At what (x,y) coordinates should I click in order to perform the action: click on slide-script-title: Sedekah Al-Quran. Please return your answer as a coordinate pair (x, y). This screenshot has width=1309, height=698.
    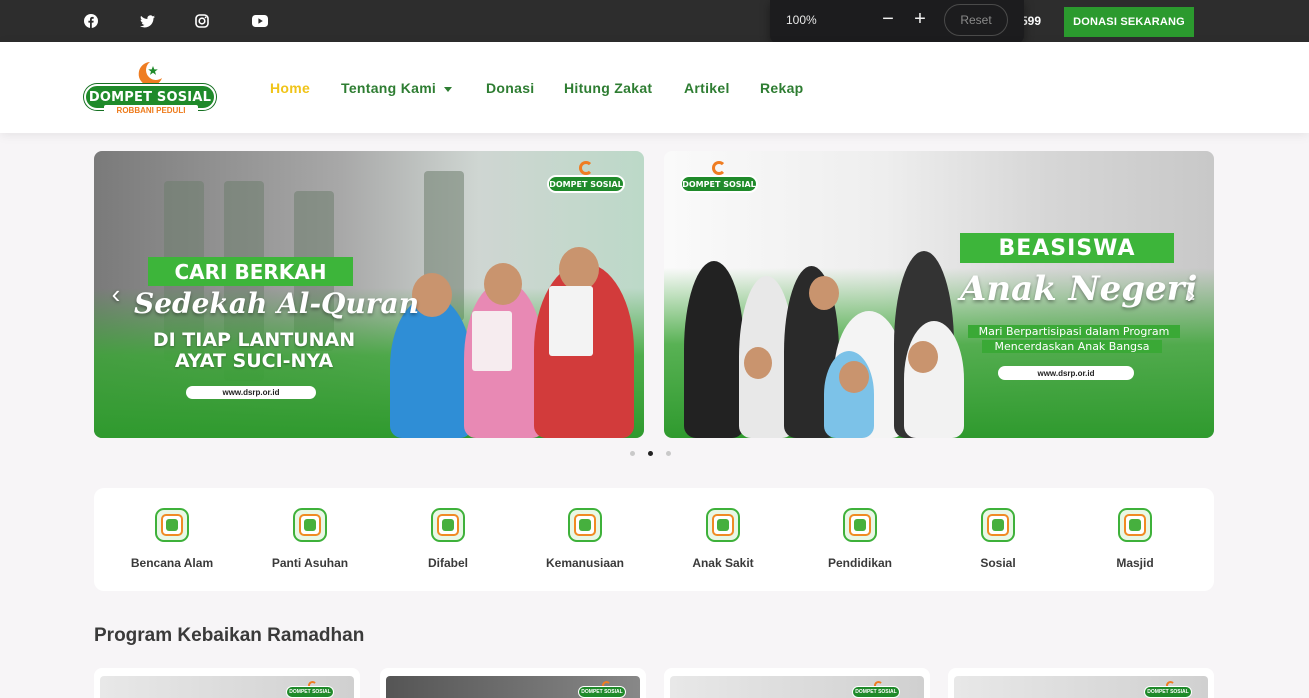
    Looking at the image, I should click on (277, 303).